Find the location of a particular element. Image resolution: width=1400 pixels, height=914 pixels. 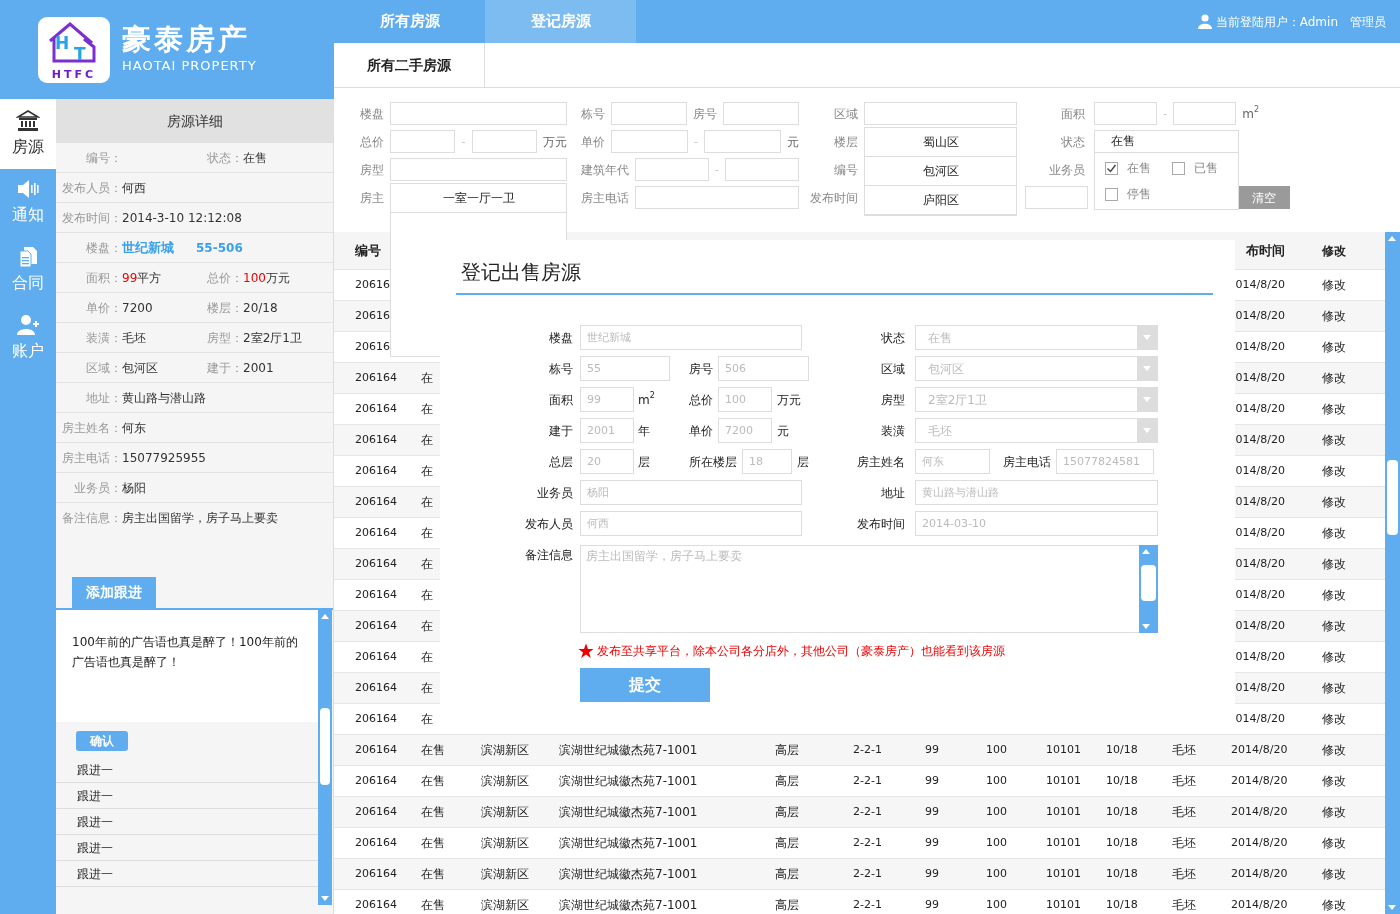

filter-label: 建筑年代 is located at coordinates (605, 170).